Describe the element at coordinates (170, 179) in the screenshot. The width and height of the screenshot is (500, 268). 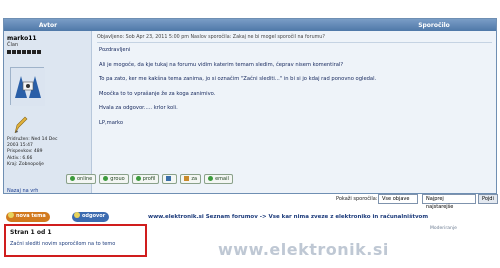
I see `pm-button` at that location.